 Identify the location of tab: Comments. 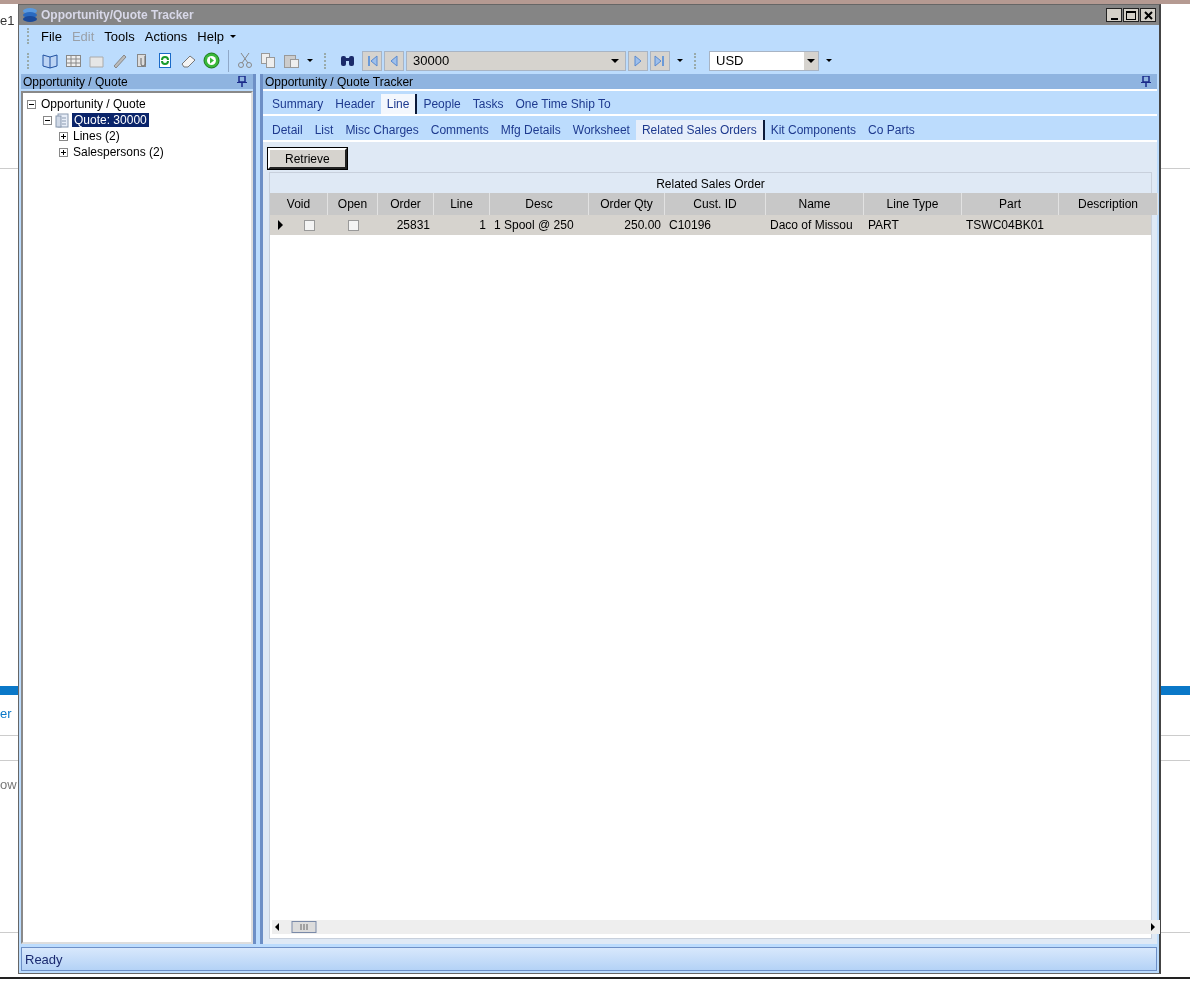
(459, 130).